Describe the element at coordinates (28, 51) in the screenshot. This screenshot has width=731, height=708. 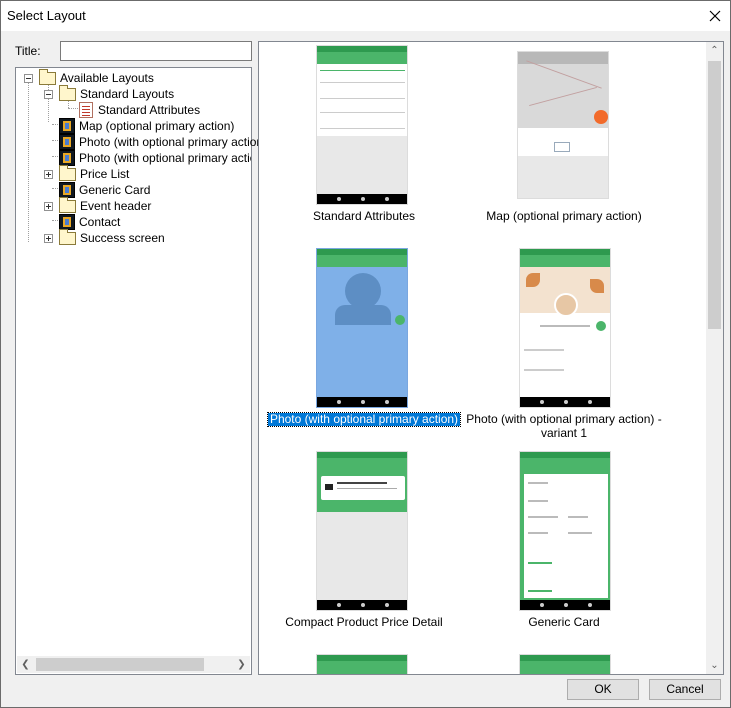
I see `title-label: Title:` at that location.